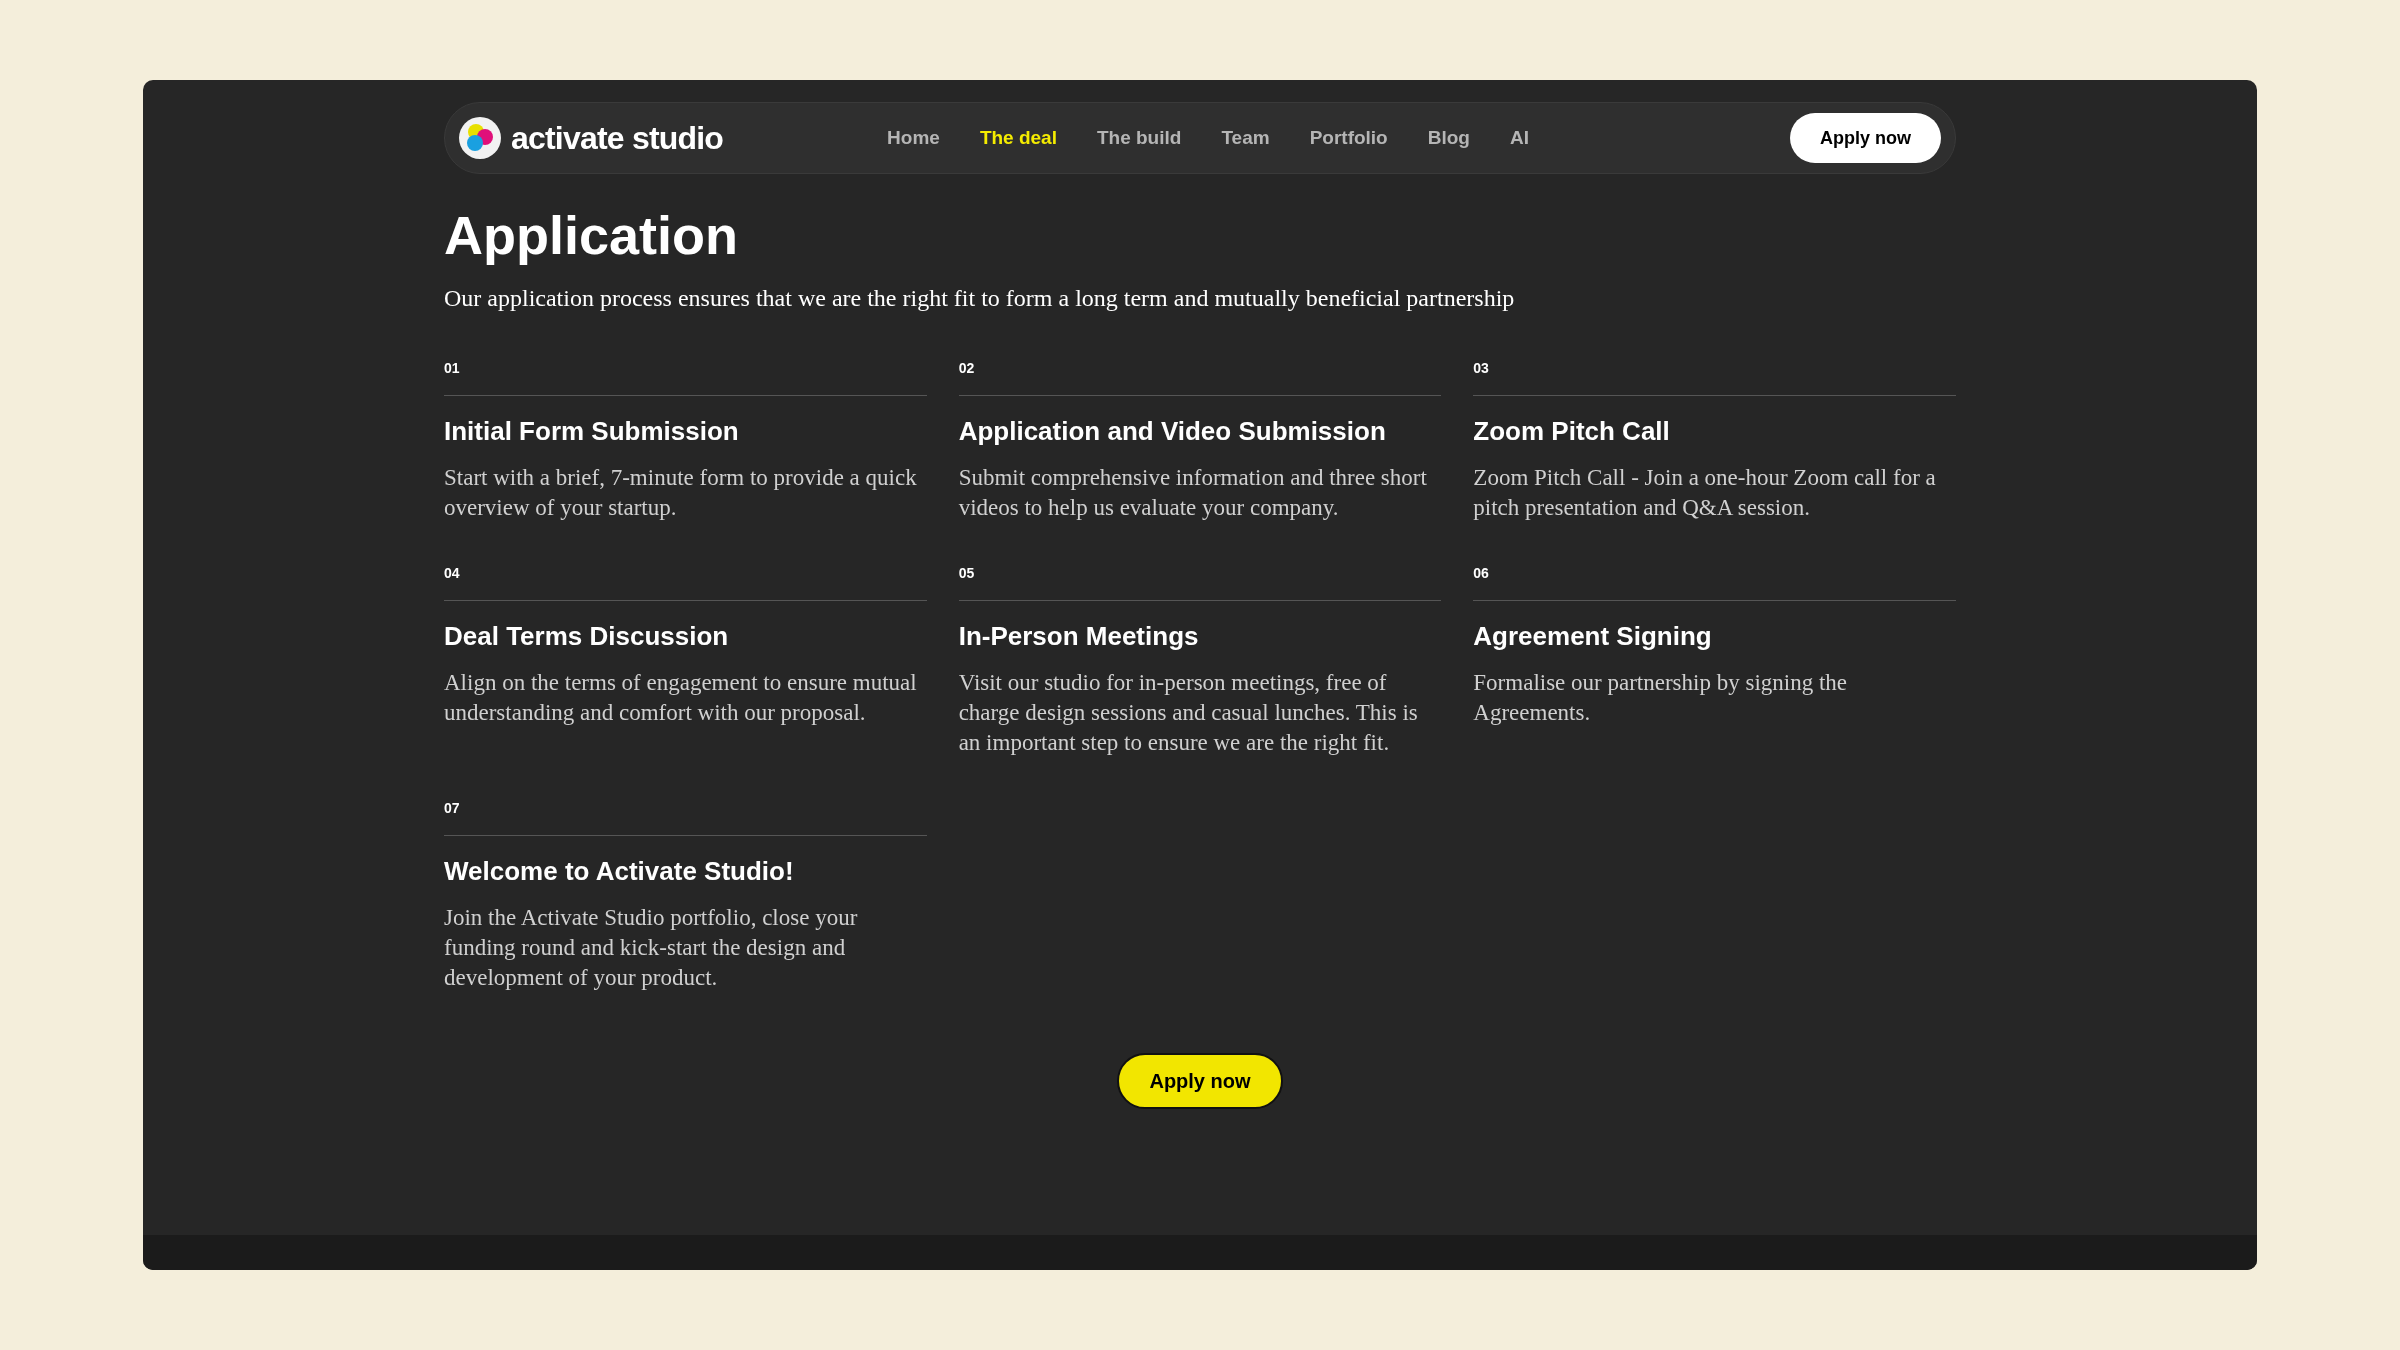 The height and width of the screenshot is (1350, 2400). What do you see at coordinates (1519, 138) in the screenshot?
I see `nav-link: AI` at bounding box center [1519, 138].